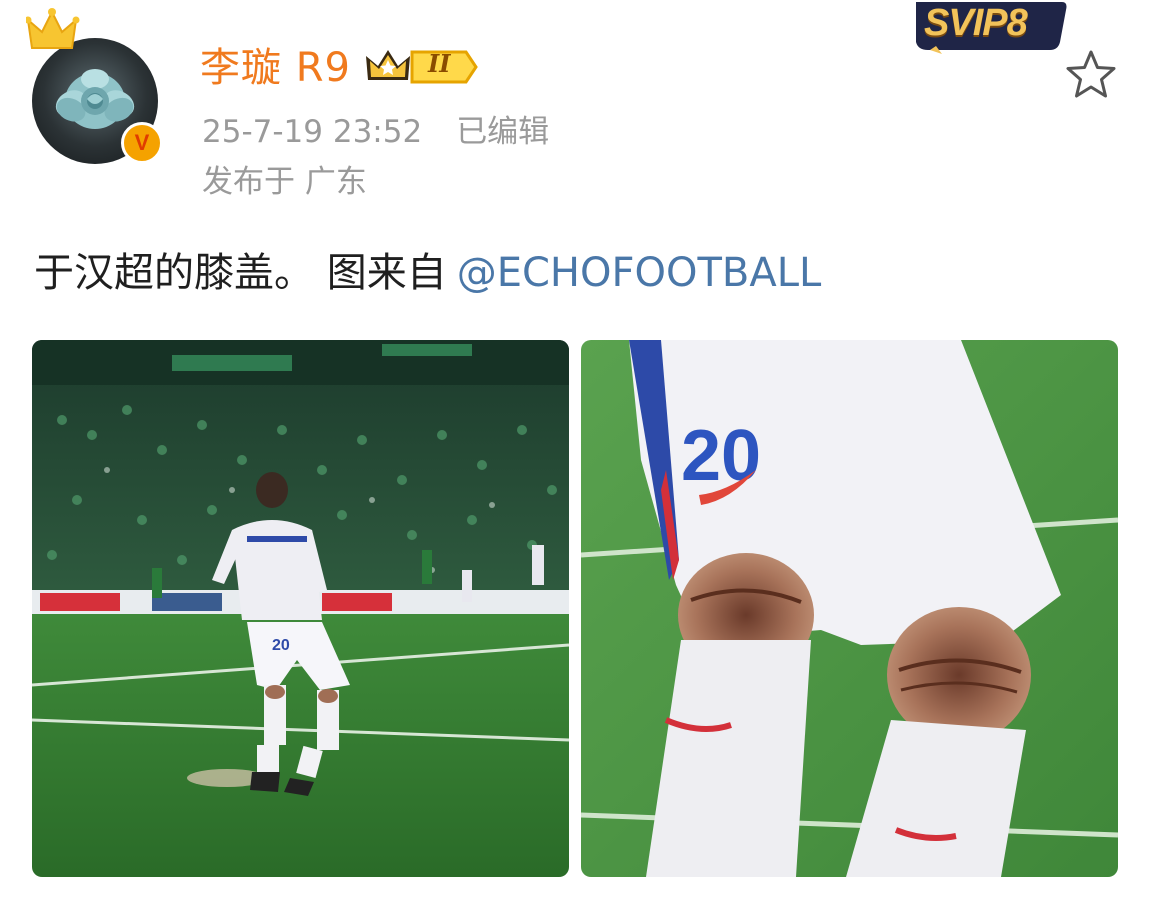  Describe the element at coordinates (240, 273) in the screenshot. I see `post-text-body: 于汉超的膝盖。 图来自` at that location.